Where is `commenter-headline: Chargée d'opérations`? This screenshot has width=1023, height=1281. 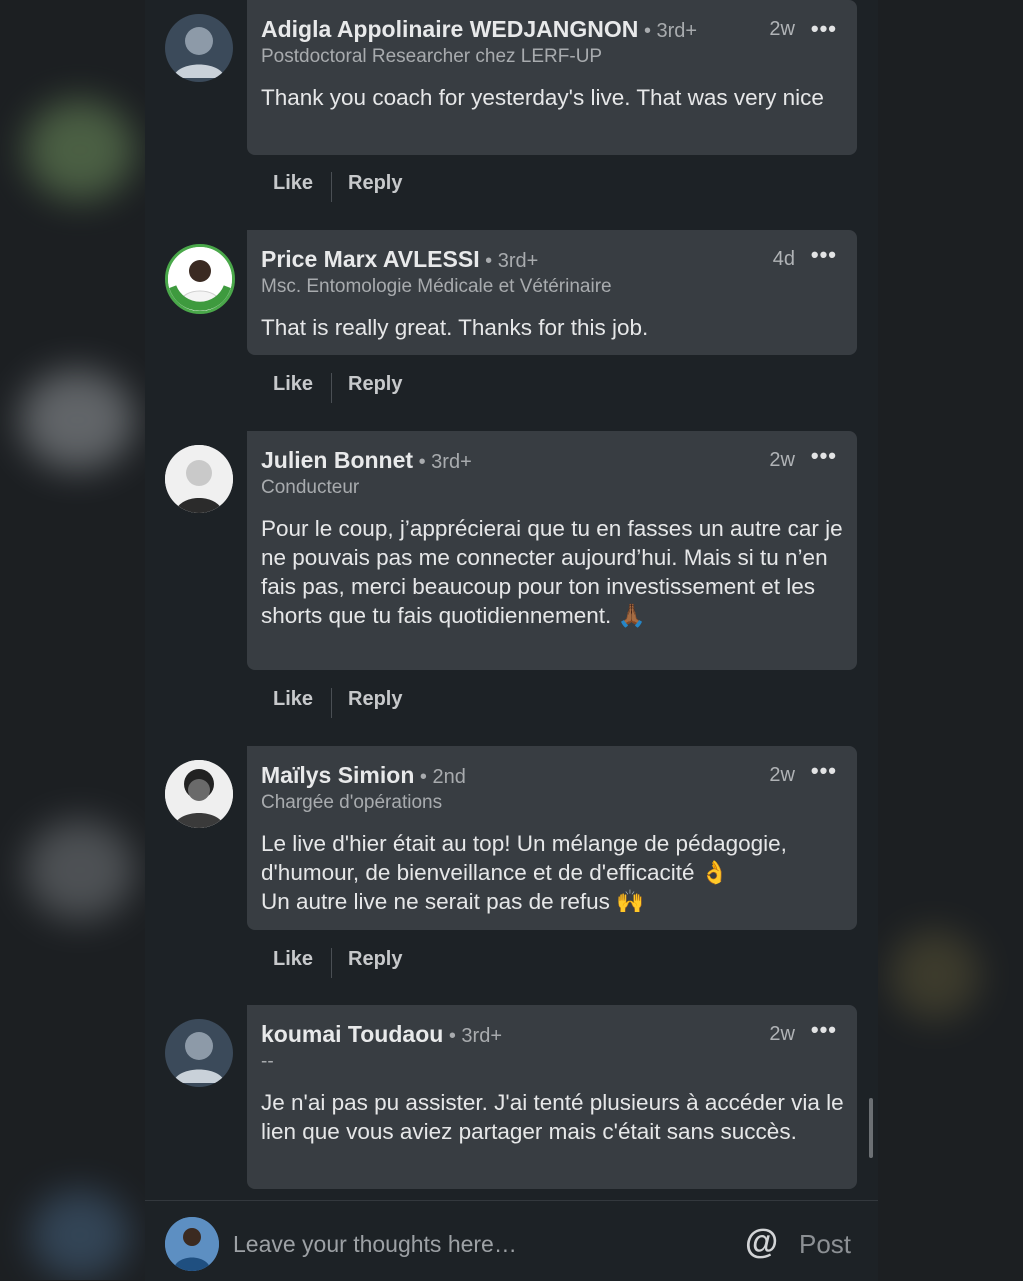
commenter-headline: Chargée d'opérations is located at coordinates (352, 802).